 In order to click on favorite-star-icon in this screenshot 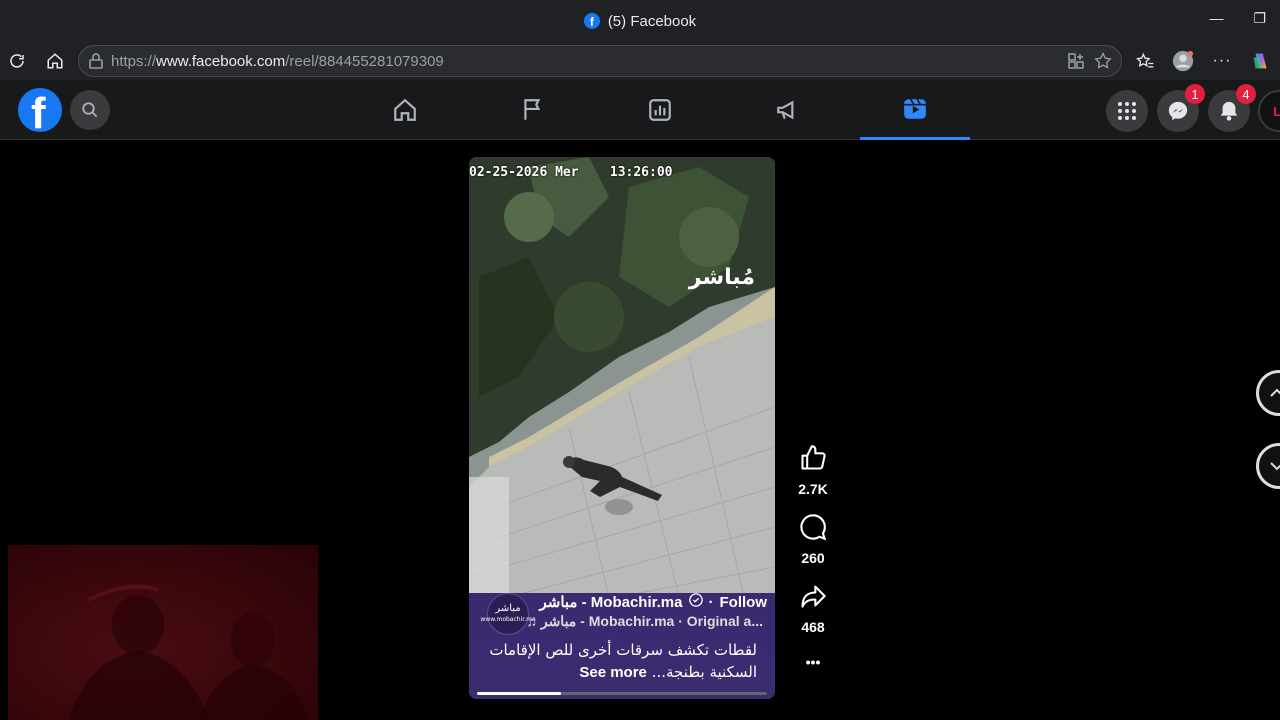, I will do `click(1103, 63)`.